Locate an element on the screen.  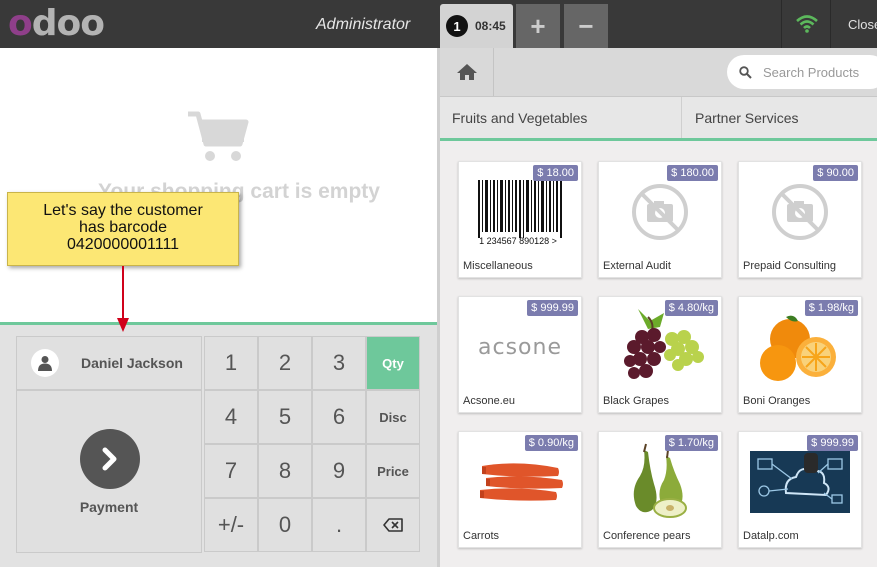
product-card: 1 234567 890128 > $ 18.00 Miscellaneous is located at coordinates (520, 219).